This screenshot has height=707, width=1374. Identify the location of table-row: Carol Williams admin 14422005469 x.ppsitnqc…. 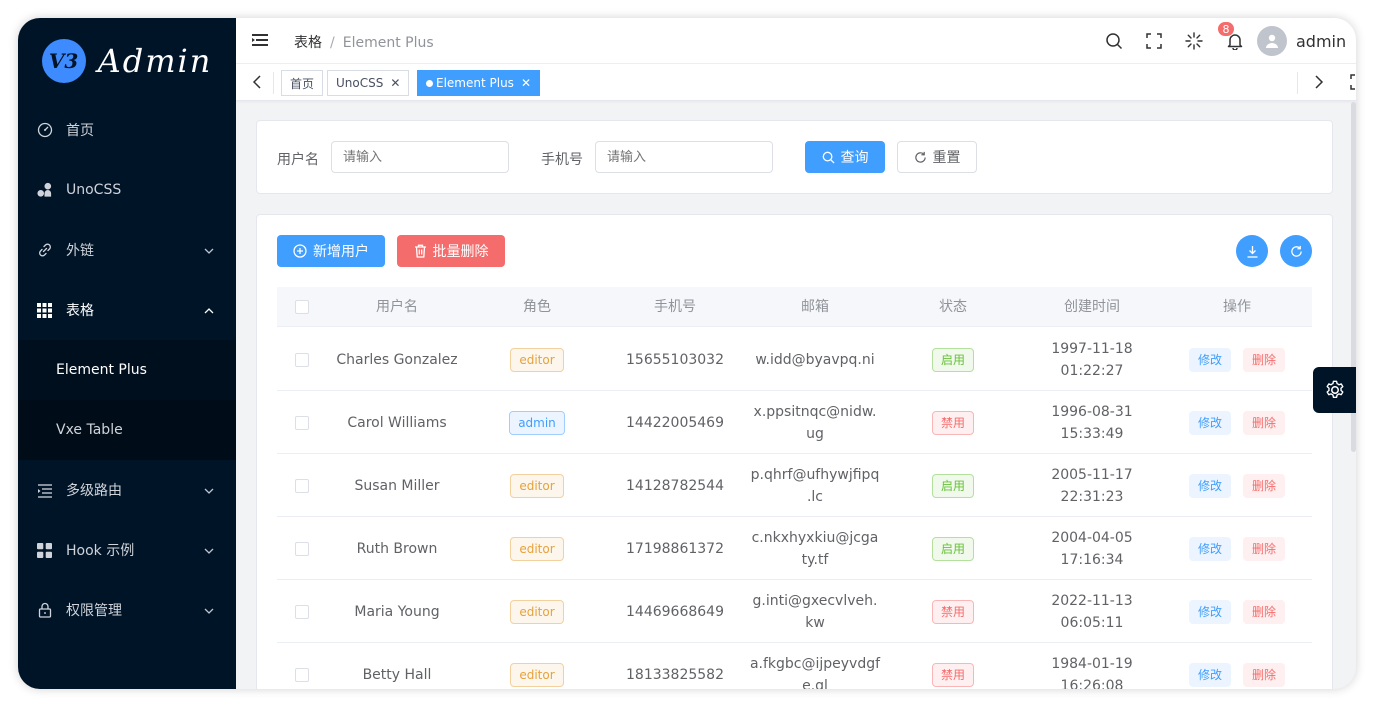
(794, 422).